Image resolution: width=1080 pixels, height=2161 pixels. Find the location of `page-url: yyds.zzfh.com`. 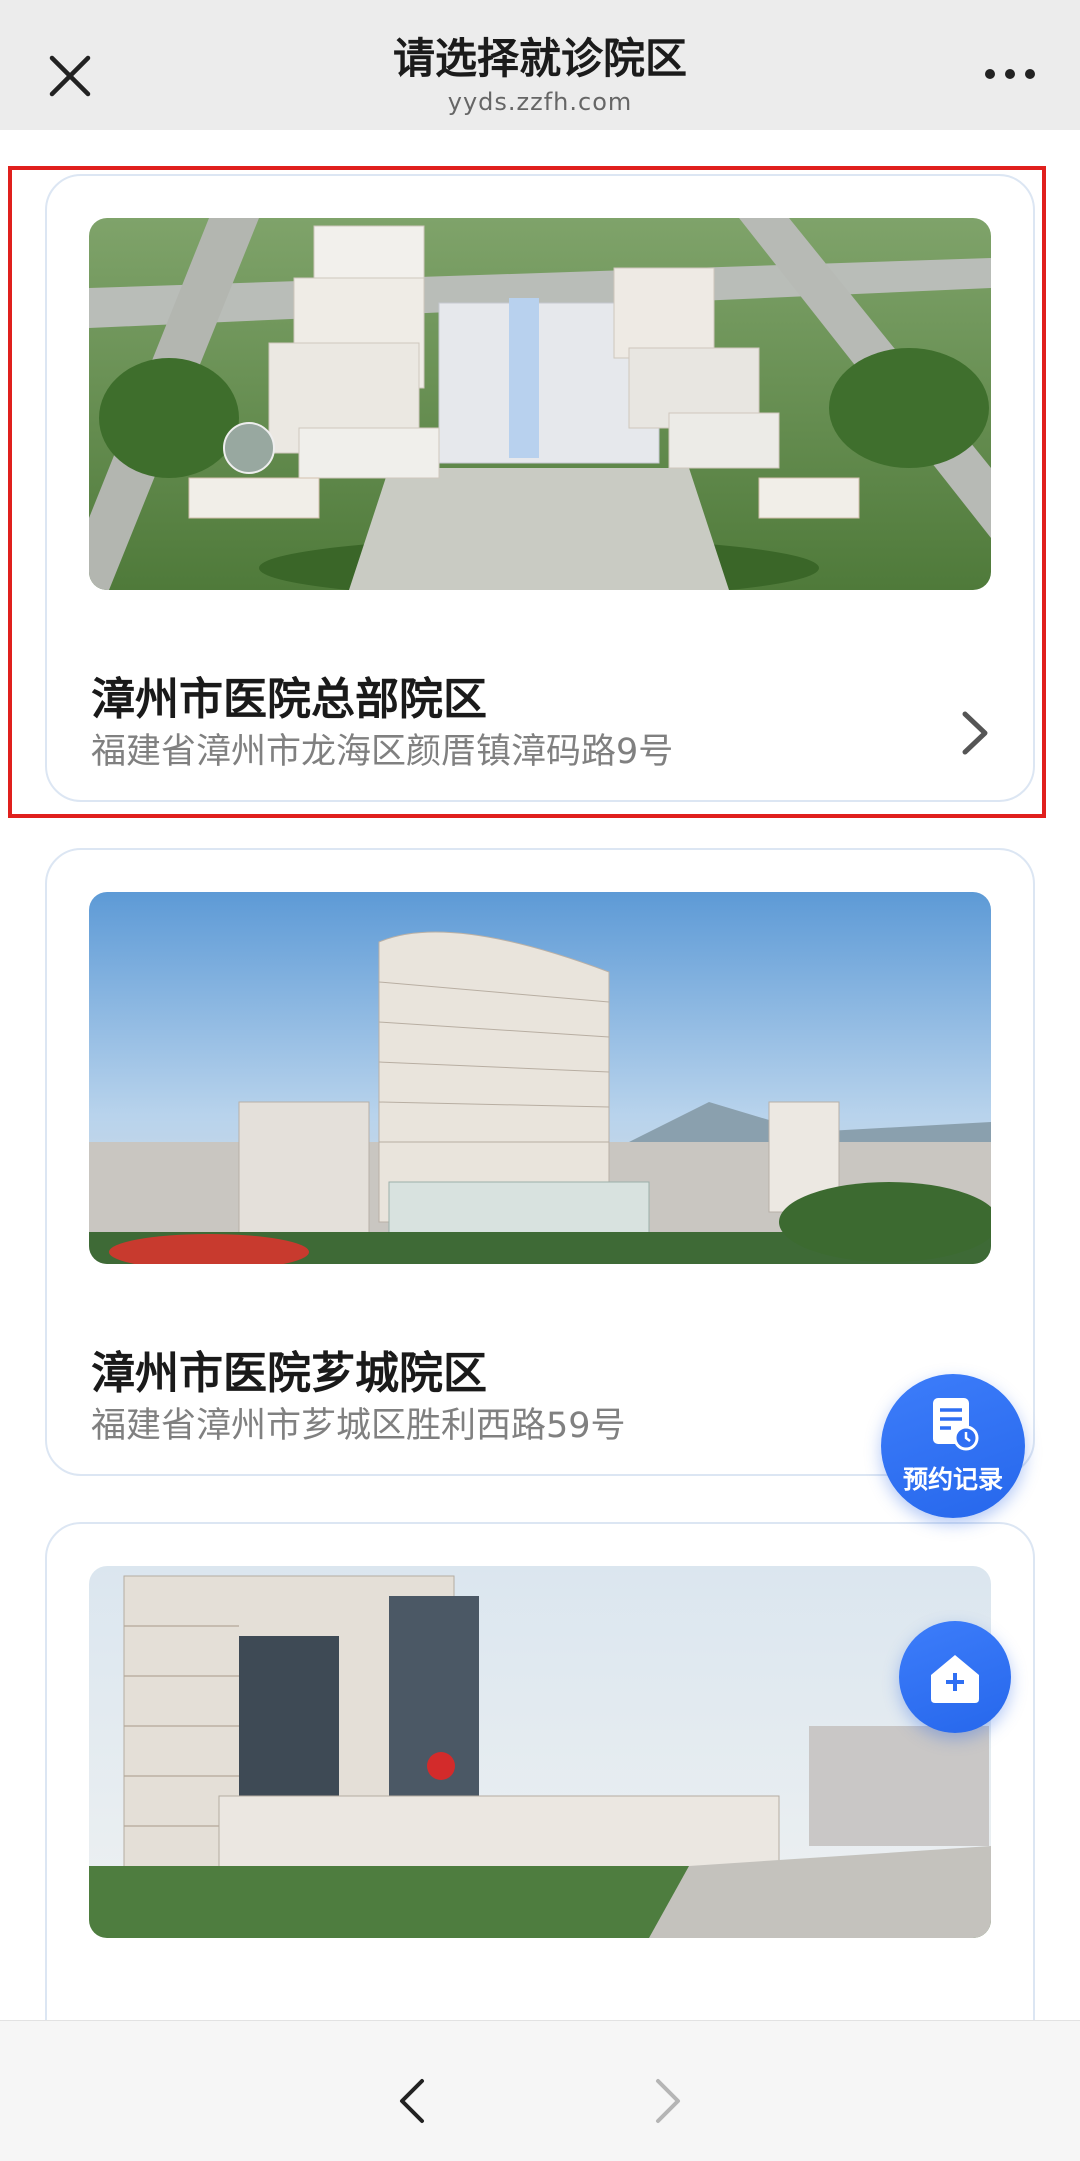

page-url: yyds.zzfh.com is located at coordinates (540, 102).